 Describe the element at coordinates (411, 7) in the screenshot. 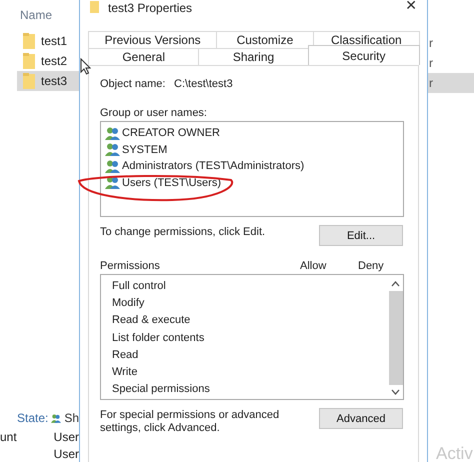

I see `close-button: ✕` at that location.